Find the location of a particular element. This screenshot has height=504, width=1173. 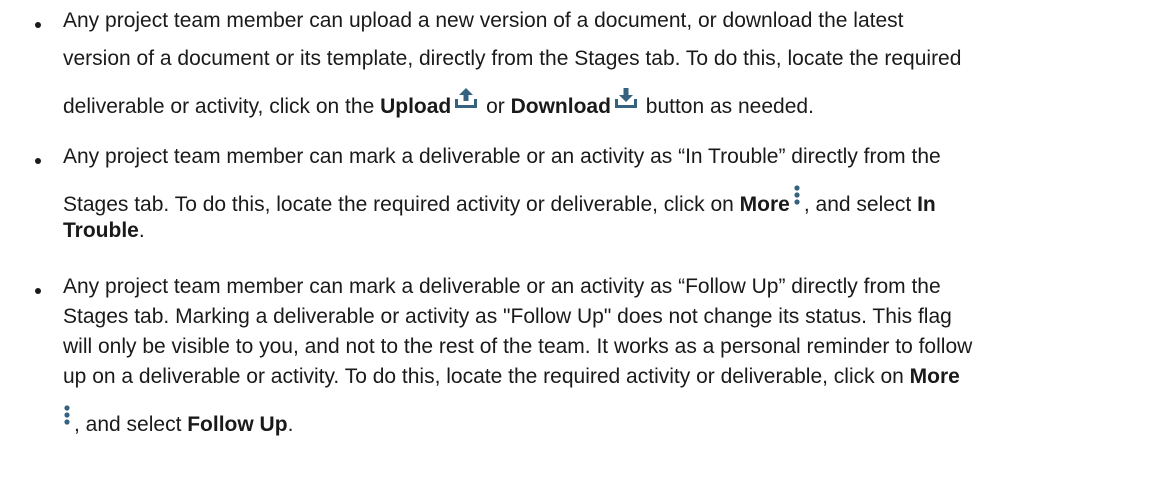

text-segment: deliverable or activity, click on the is located at coordinates (222, 106).